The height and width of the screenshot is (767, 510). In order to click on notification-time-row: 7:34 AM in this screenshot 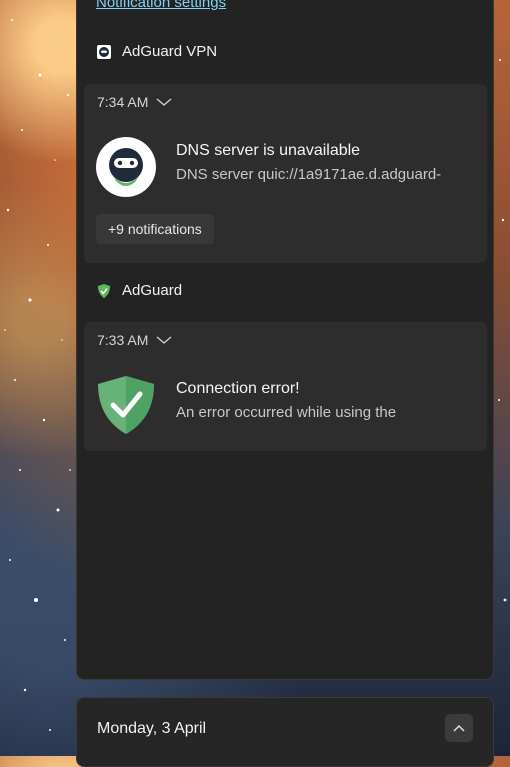, I will do `click(134, 102)`.